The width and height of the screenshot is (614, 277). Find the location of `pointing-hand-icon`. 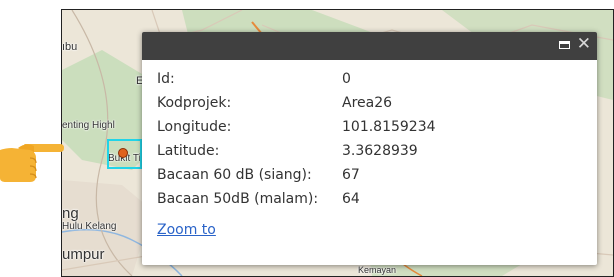

pointing-hand-icon is located at coordinates (32, 163).